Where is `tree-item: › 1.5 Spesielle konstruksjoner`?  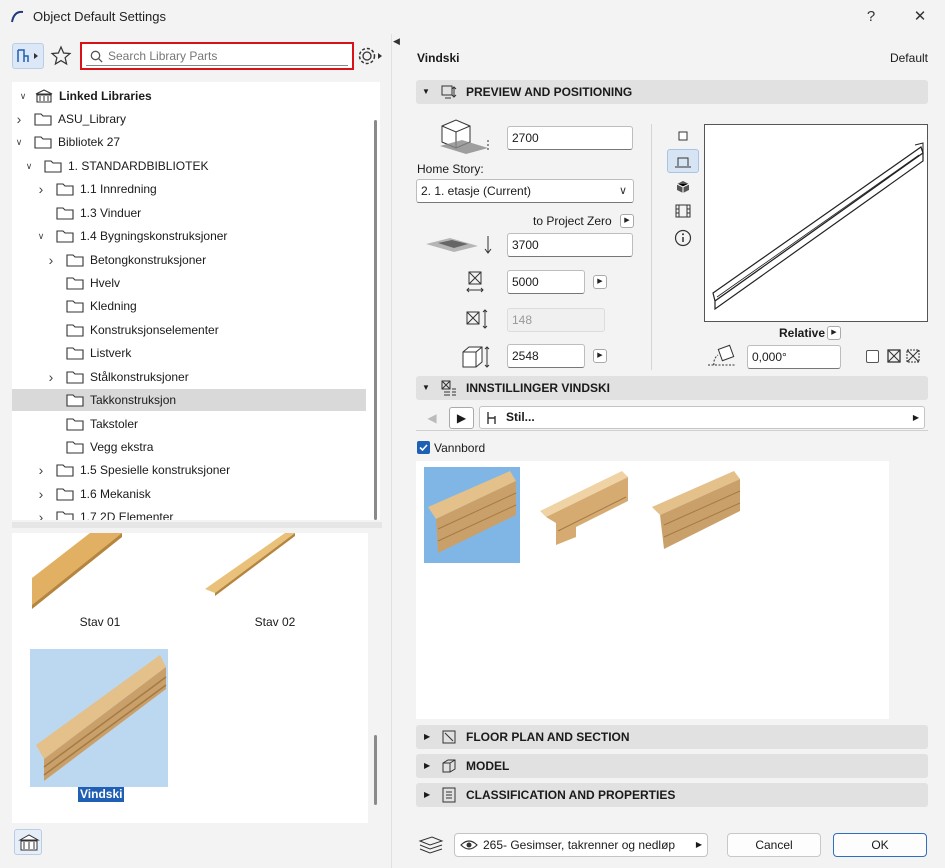
tree-item: › 1.5 Spesielle konstruksjoner is located at coordinates (189, 470).